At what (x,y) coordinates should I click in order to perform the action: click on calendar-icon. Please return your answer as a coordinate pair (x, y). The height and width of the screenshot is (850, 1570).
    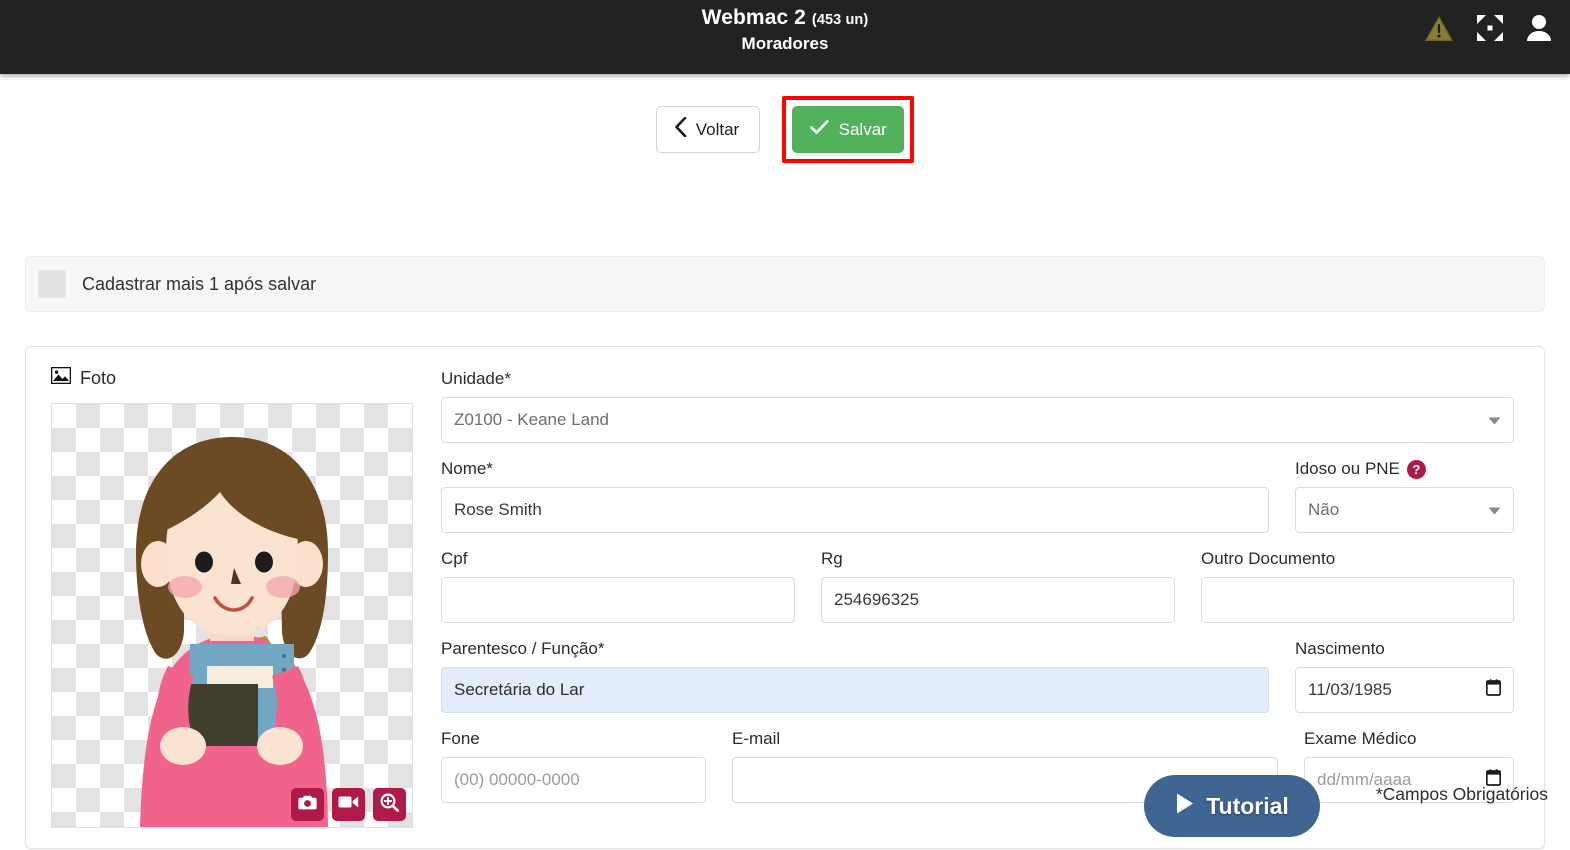
    Looking at the image, I should click on (1493, 690).